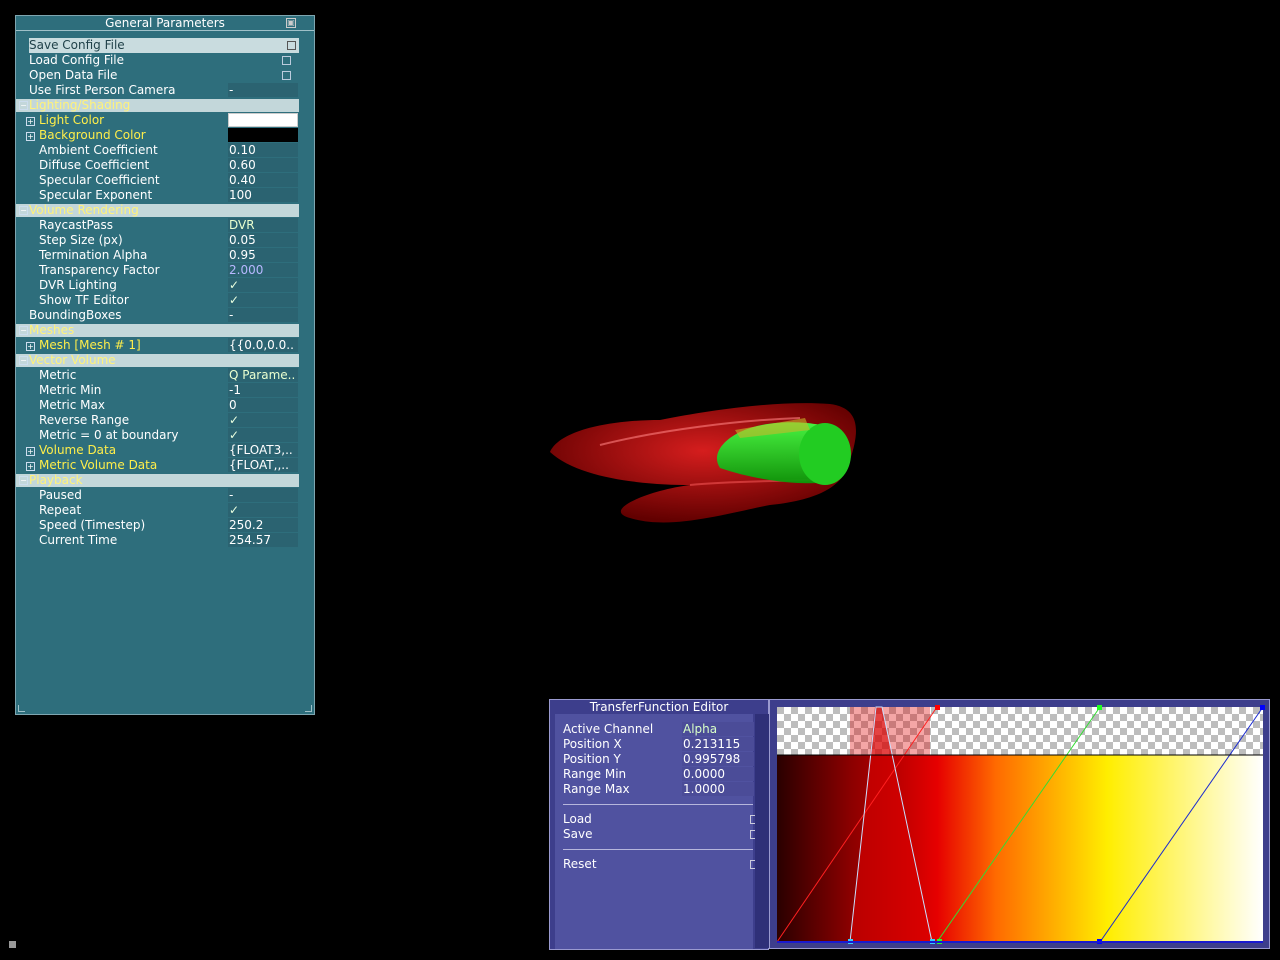 The height and width of the screenshot is (960, 1280). What do you see at coordinates (718, 789) in the screenshot?
I see `range-max-value: 1.0000` at bounding box center [718, 789].